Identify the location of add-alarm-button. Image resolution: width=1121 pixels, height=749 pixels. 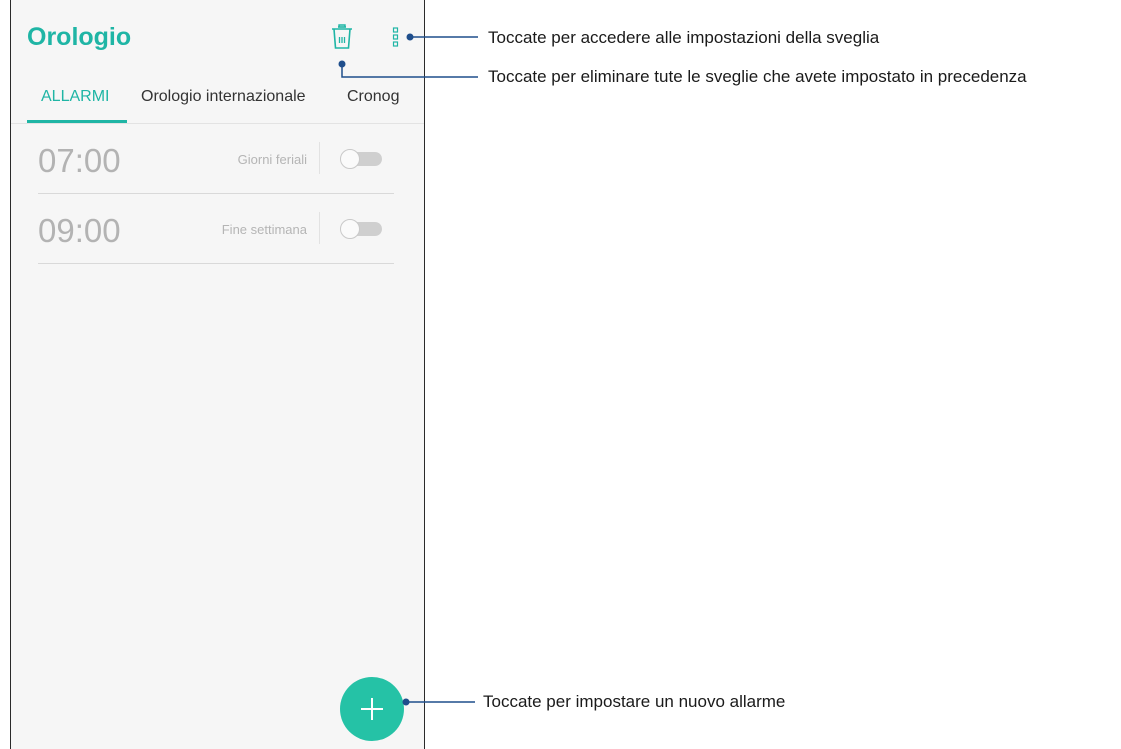
(372, 709).